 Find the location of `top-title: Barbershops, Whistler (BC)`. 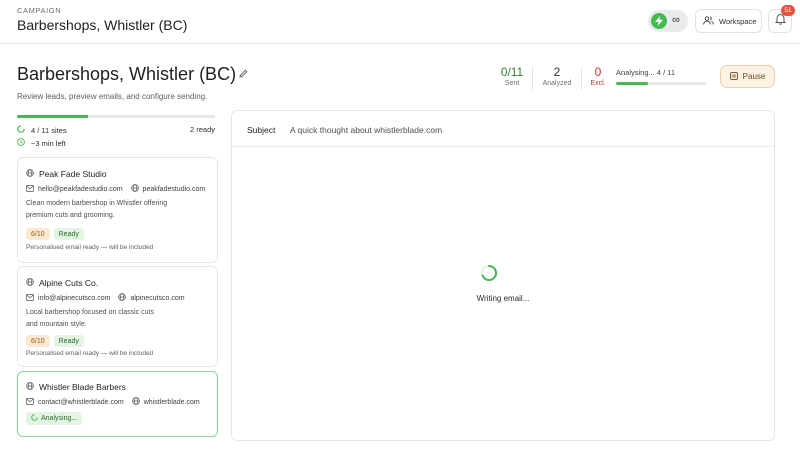

top-title: Barbershops, Whistler (BC) is located at coordinates (102, 25).